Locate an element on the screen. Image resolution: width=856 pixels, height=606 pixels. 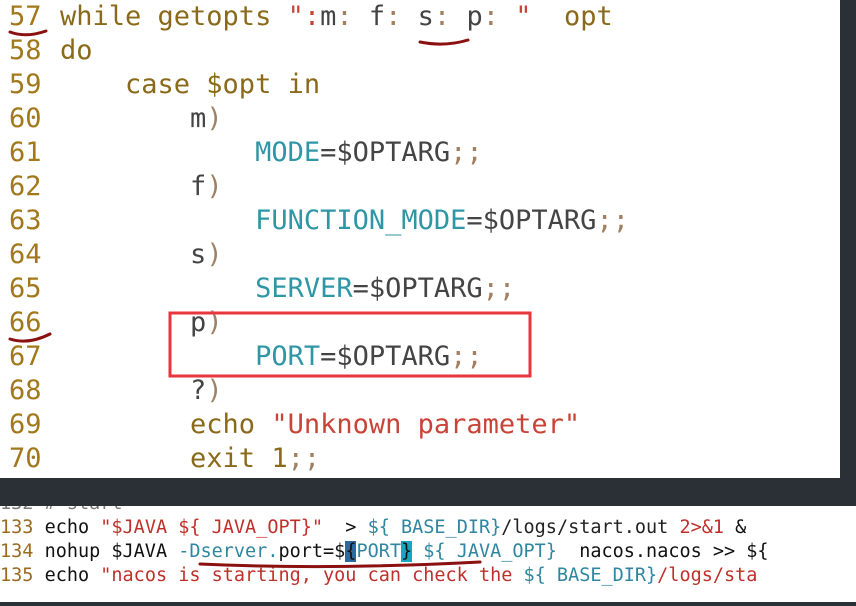
code-text: FUNCTION_MODE=$OPTARG;; is located at coordinates (344, 221).